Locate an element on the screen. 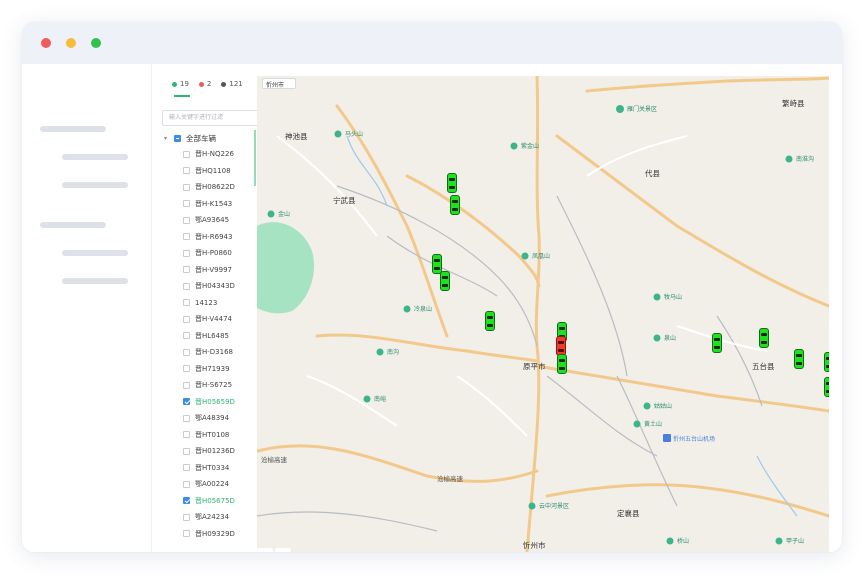  vehicle-tree-item: 晋HT0334 is located at coordinates (210, 468).